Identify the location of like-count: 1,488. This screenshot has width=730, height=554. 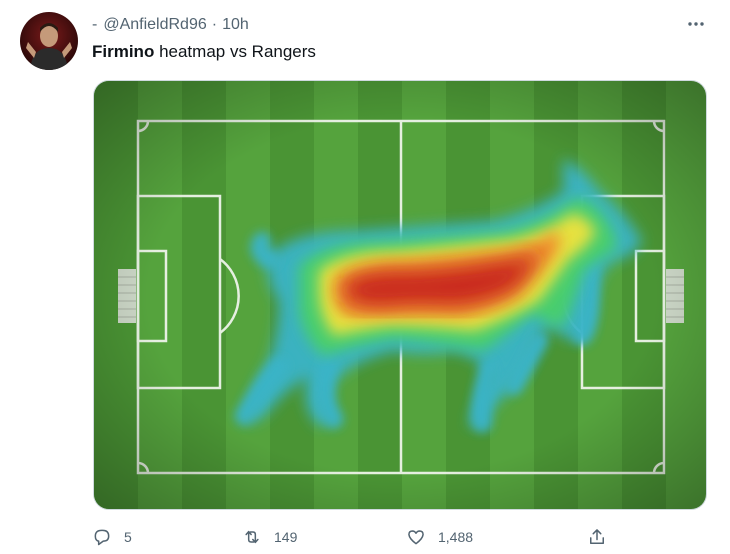
(456, 537).